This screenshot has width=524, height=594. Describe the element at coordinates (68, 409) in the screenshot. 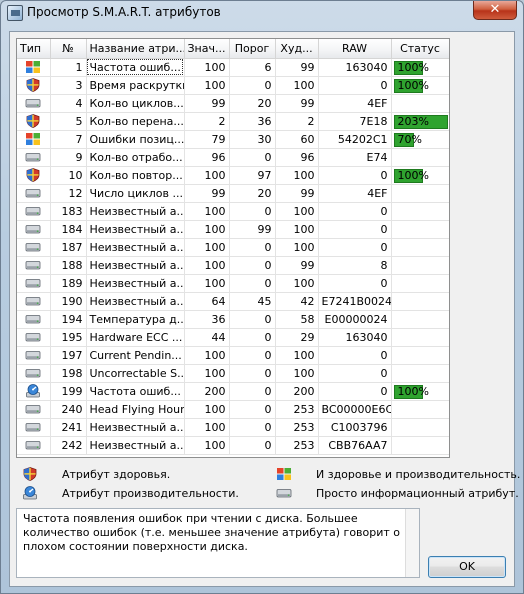

I see `id-cell: 240` at that location.